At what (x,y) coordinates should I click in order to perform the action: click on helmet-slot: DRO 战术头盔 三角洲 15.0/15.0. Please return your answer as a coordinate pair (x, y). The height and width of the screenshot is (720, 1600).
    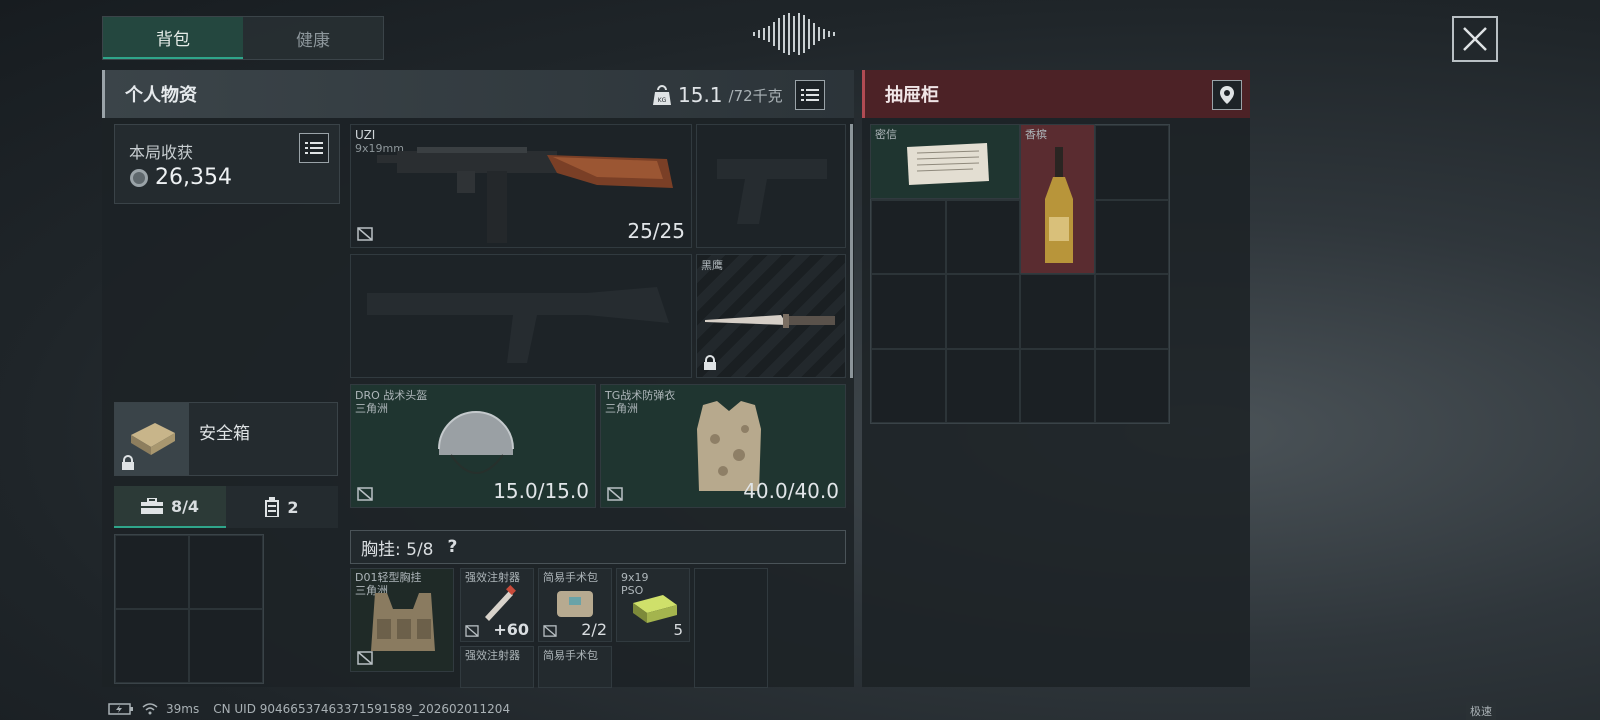
    Looking at the image, I should click on (473, 446).